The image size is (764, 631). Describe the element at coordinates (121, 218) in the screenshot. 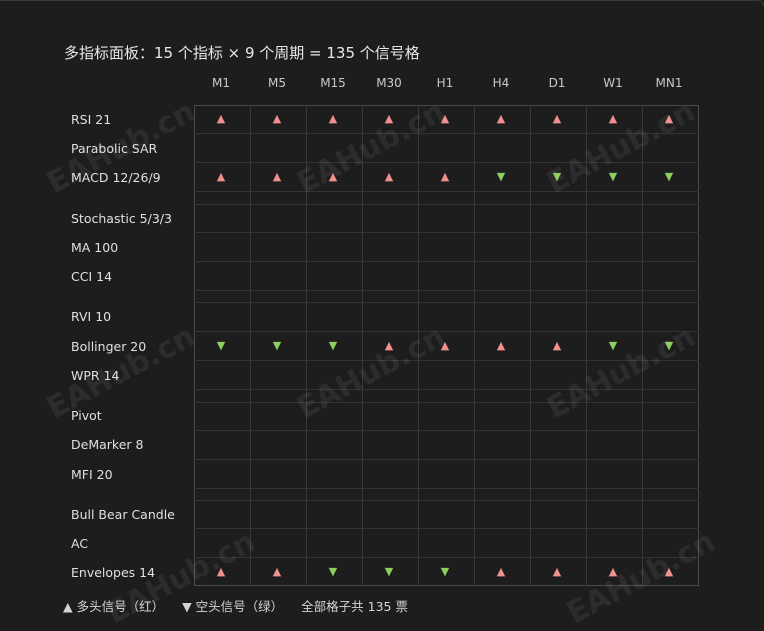

I see `indicator-label: Stochastic 5/3/3` at that location.